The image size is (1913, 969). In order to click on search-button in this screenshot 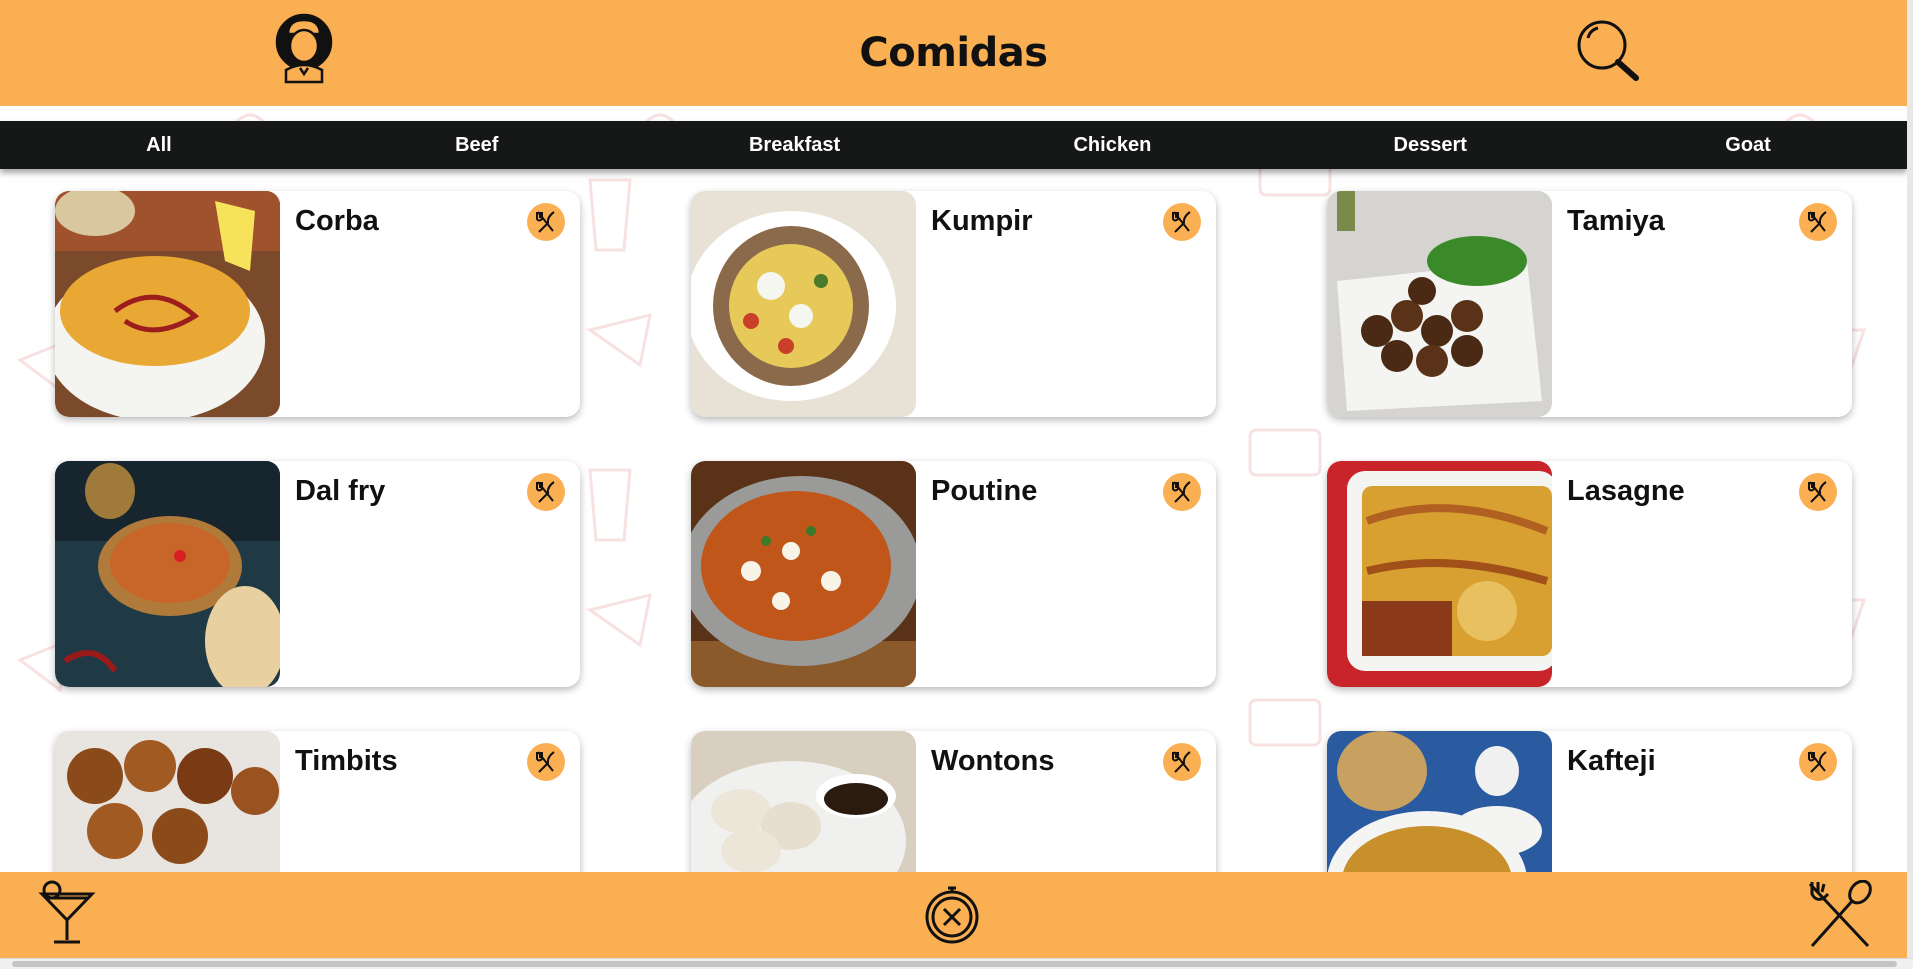, I will do `click(1608, 51)`.